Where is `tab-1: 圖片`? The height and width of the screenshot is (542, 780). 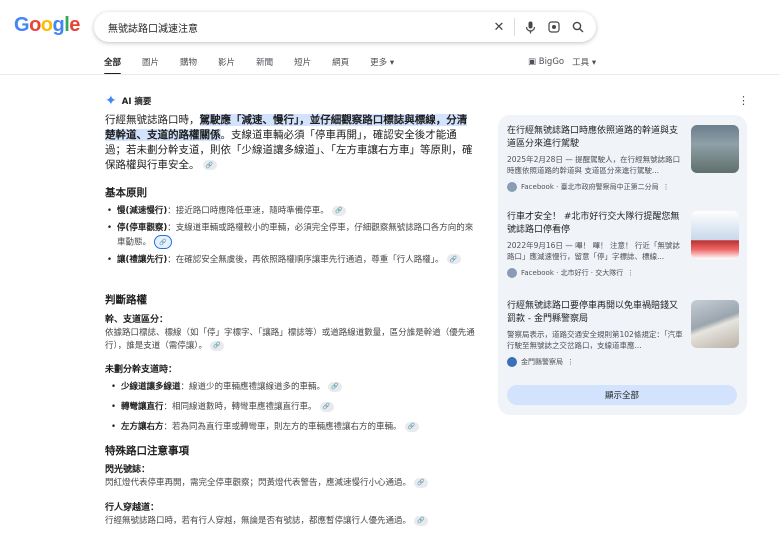
tab-1: 圖片 is located at coordinates (150, 65).